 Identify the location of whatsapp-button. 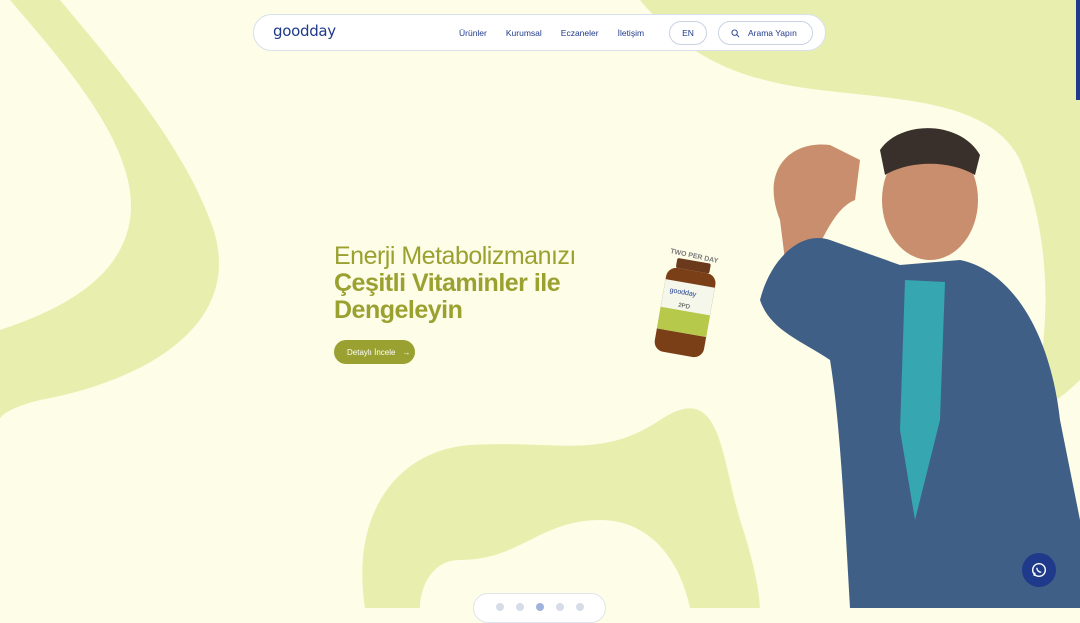
(1039, 570).